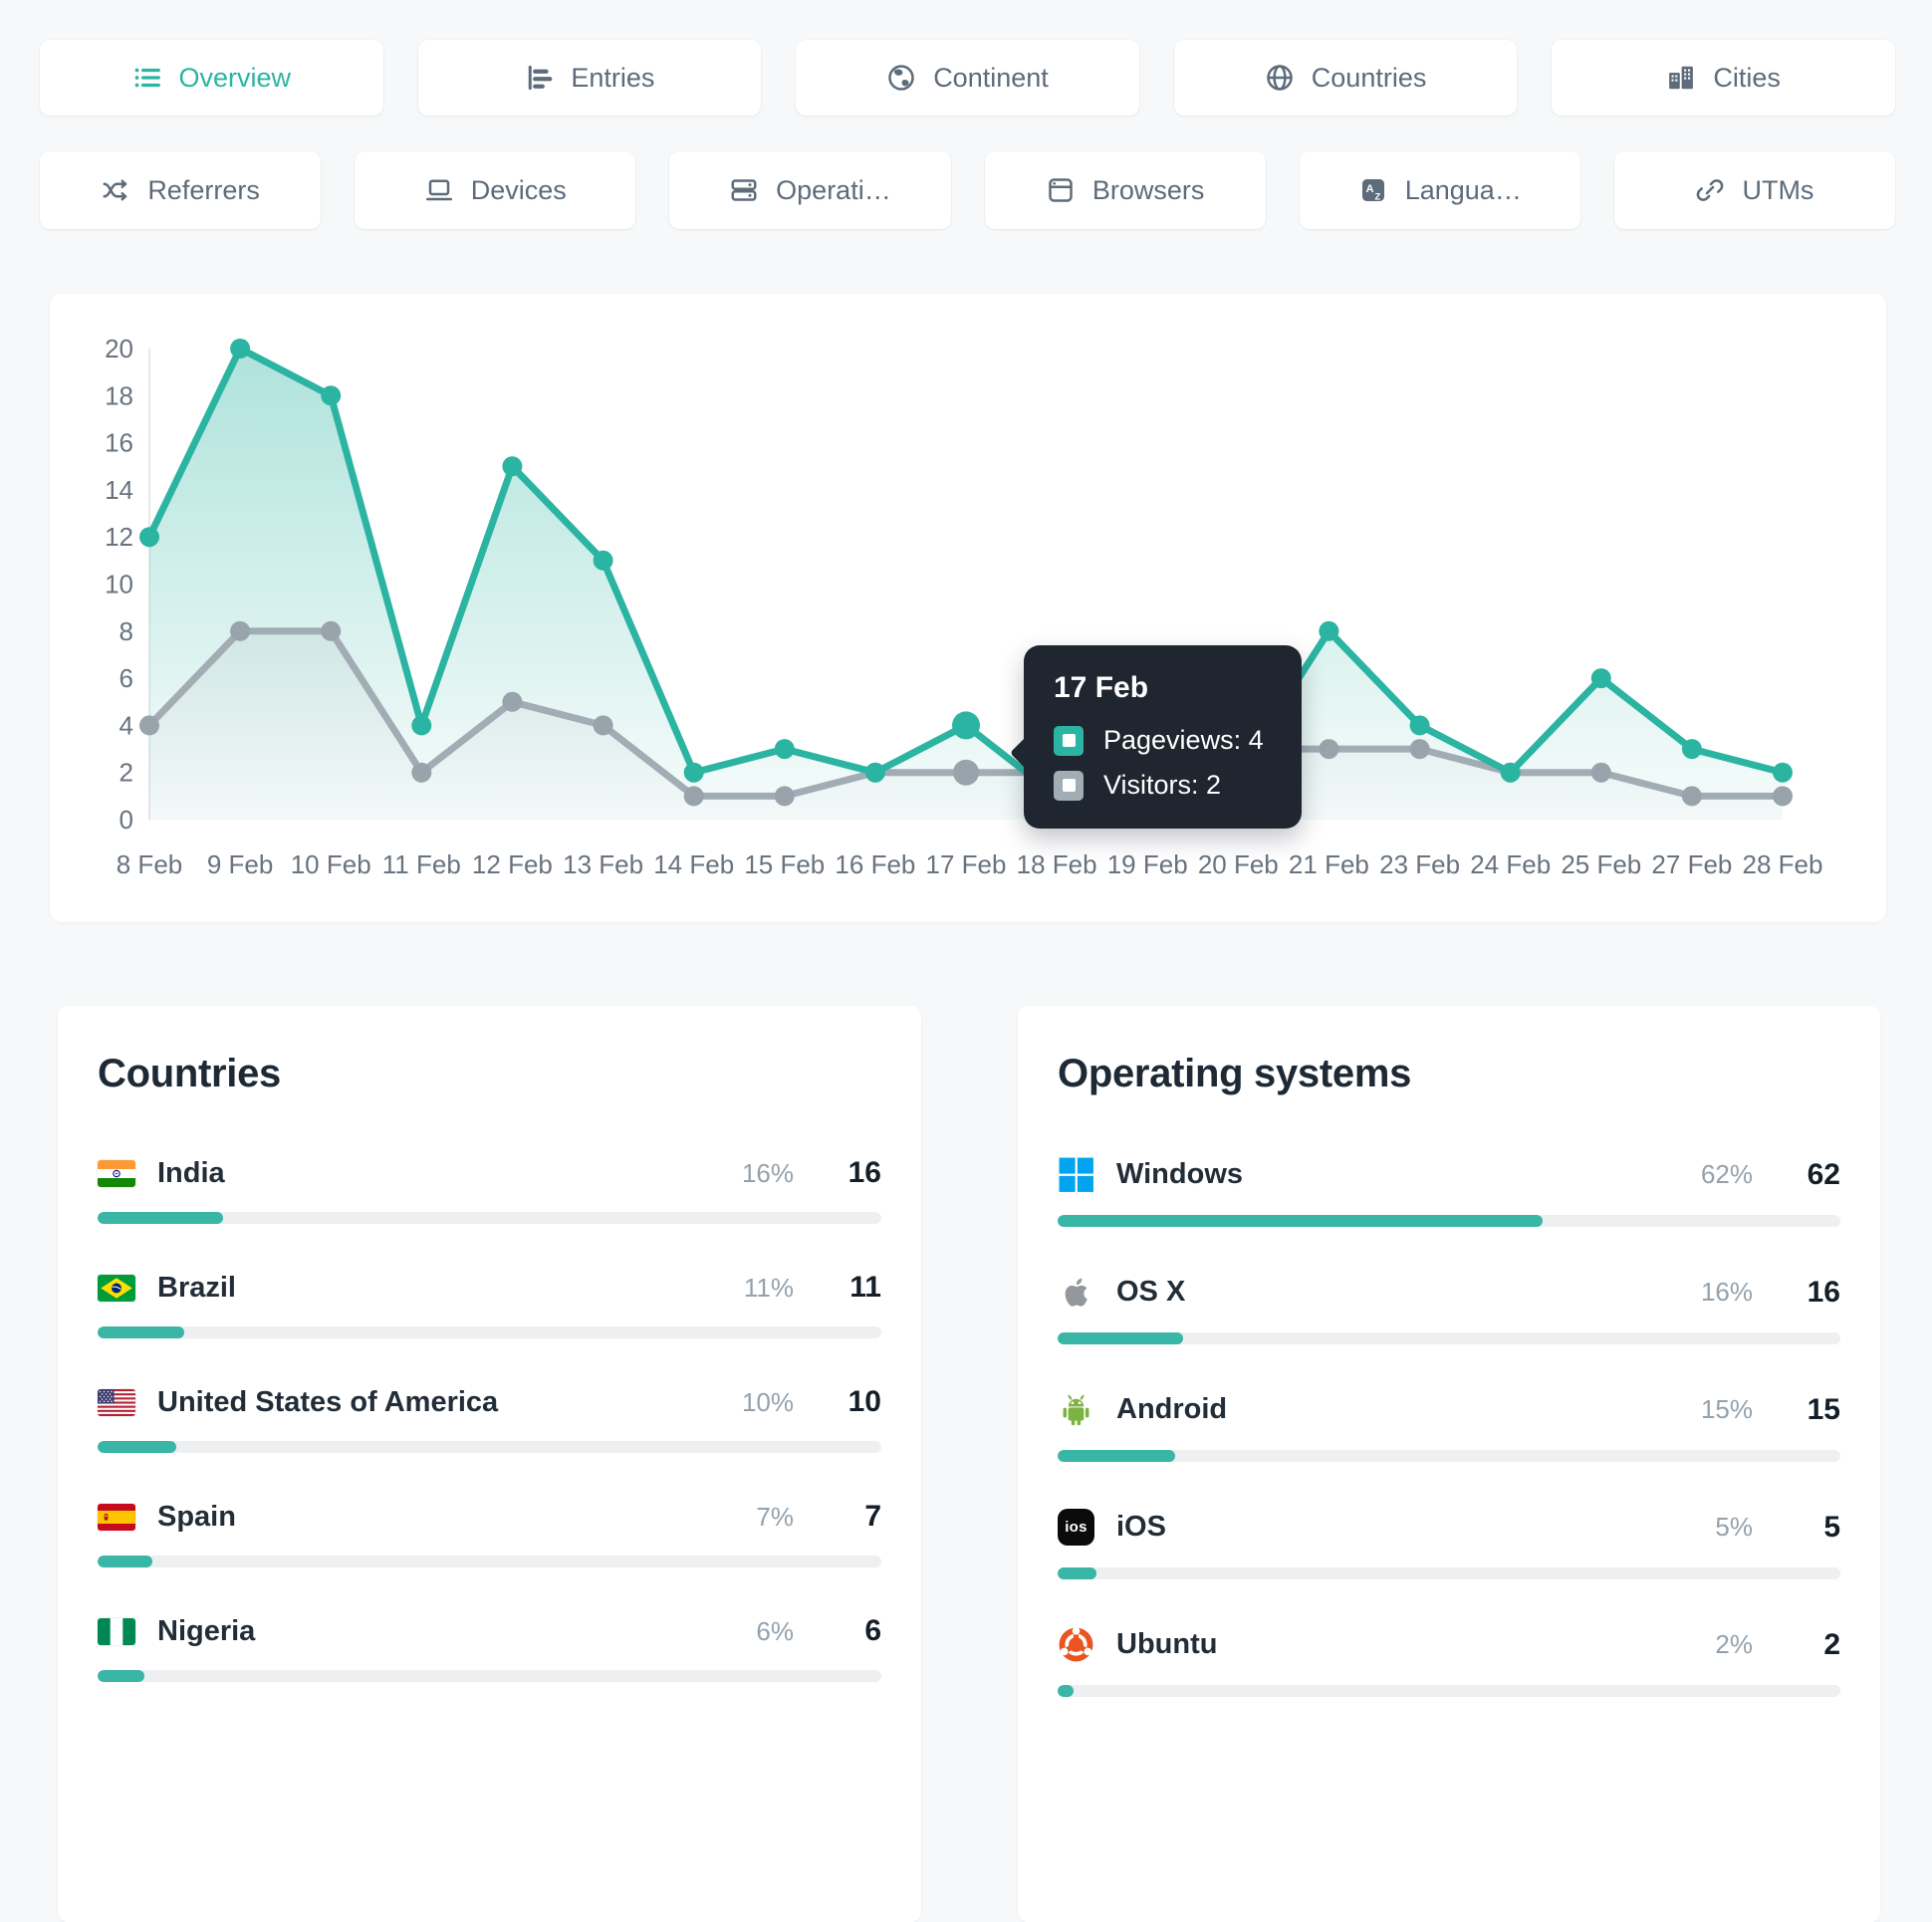  Describe the element at coordinates (1724, 78) in the screenshot. I see `tab-cities: Cities` at that location.